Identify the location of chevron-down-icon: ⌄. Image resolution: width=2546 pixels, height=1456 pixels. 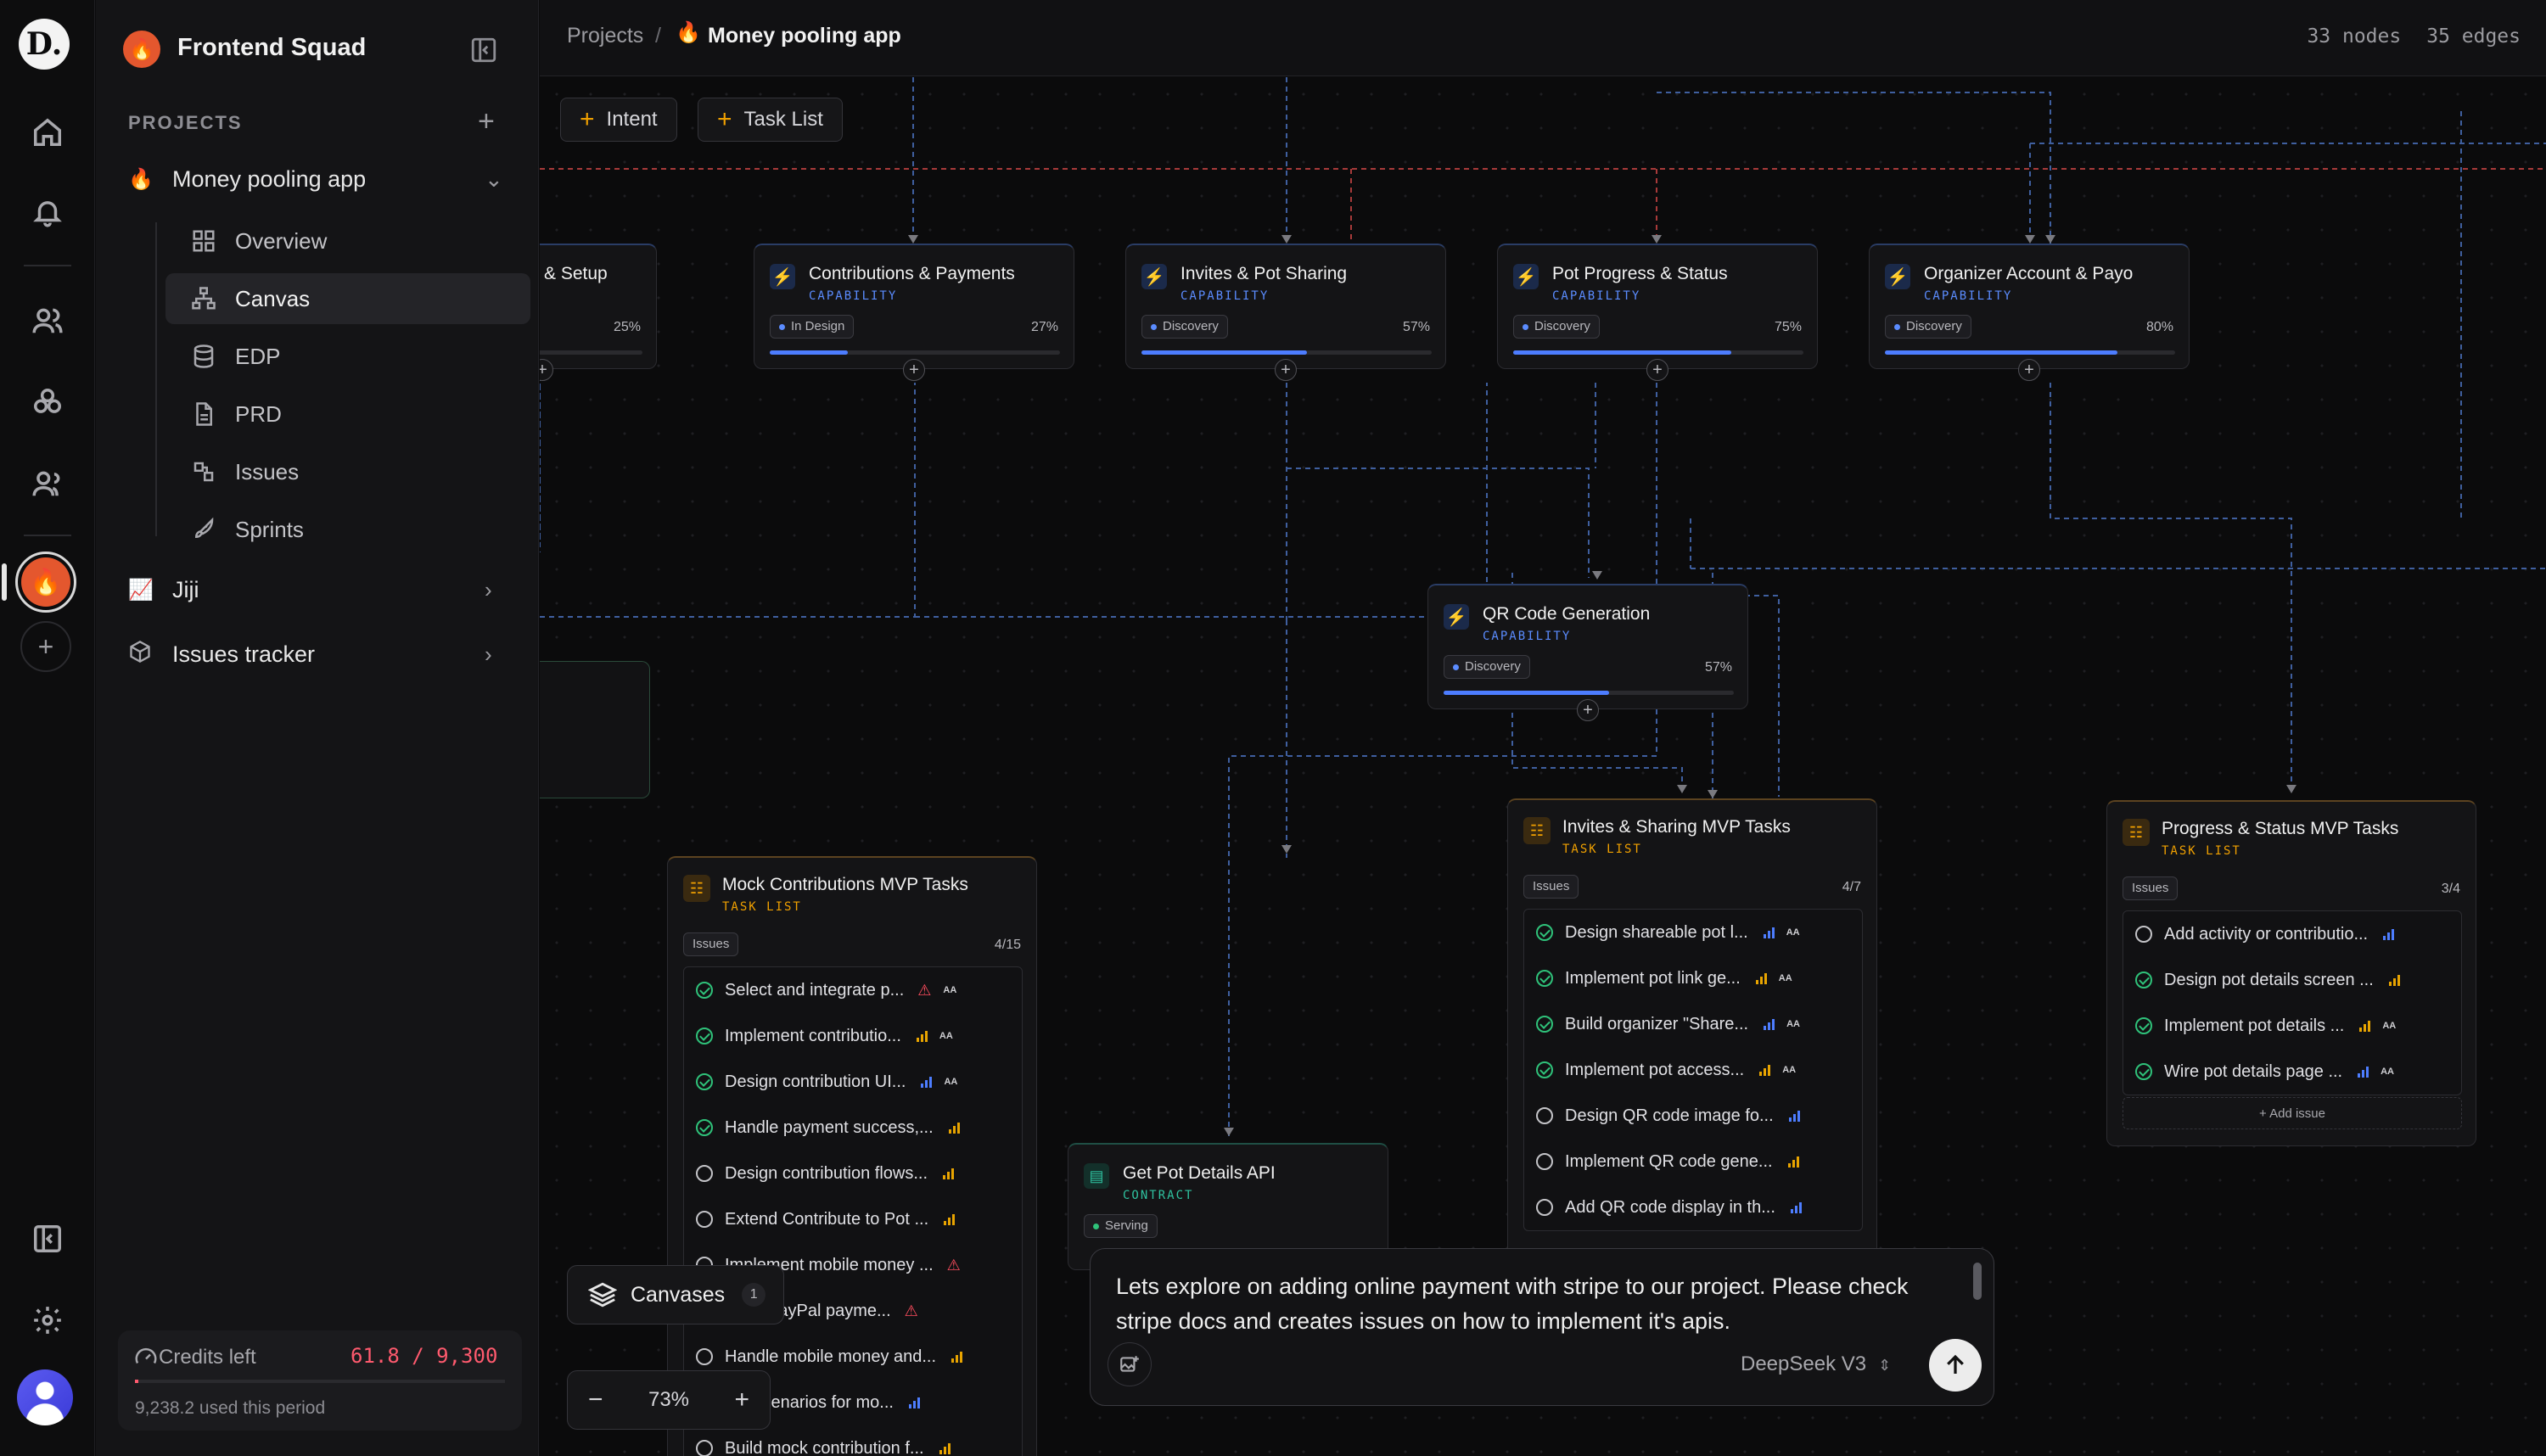
(494, 180).